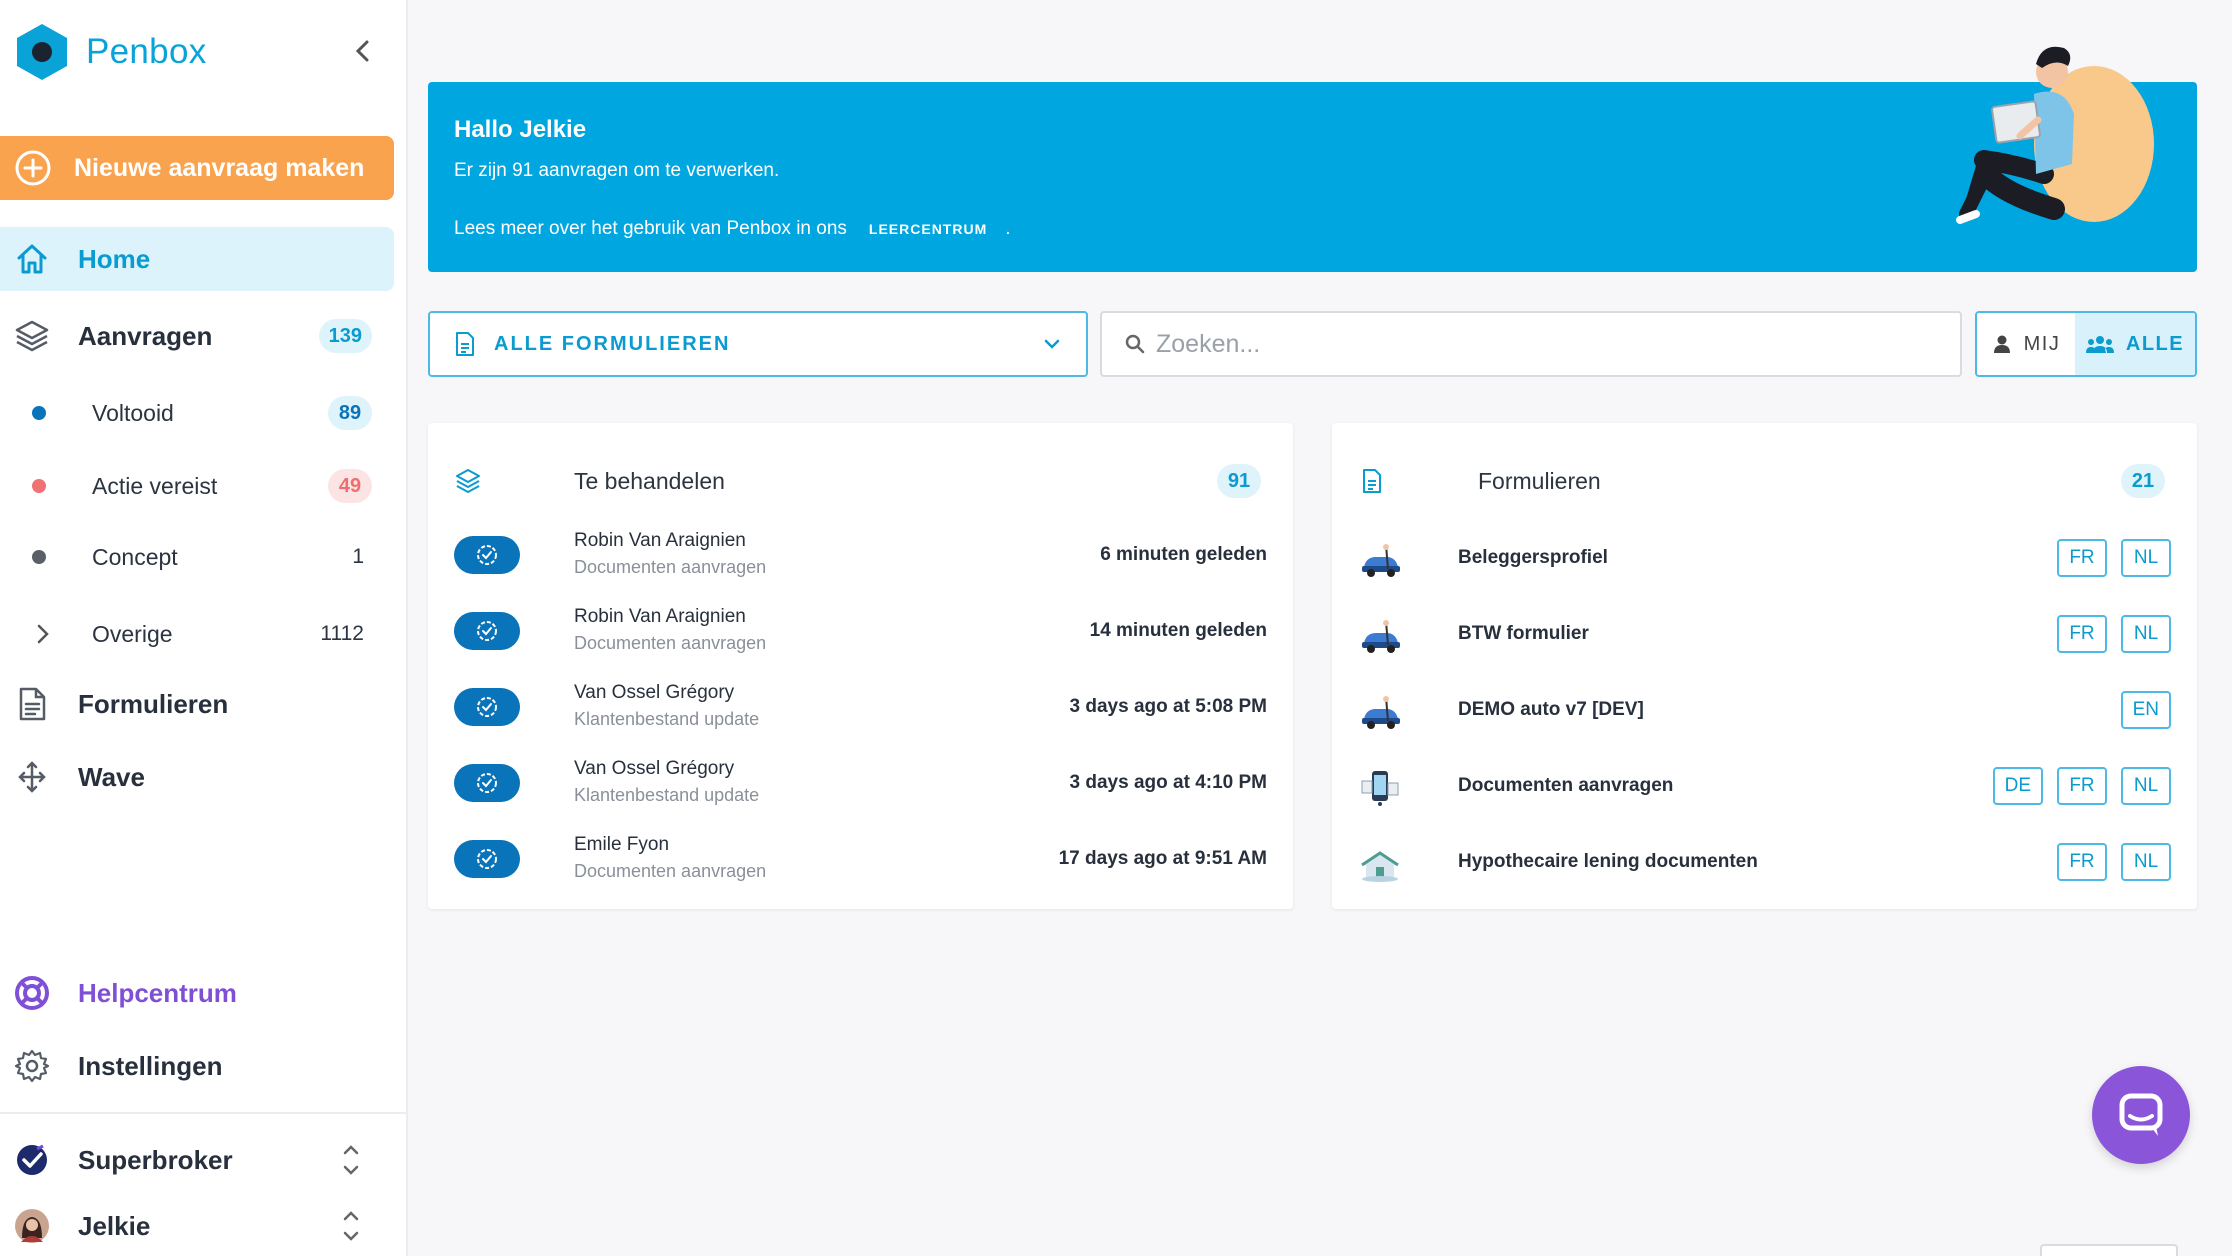  Describe the element at coordinates (197, 1066) in the screenshot. I see `nav-settings: Instellingen` at that location.